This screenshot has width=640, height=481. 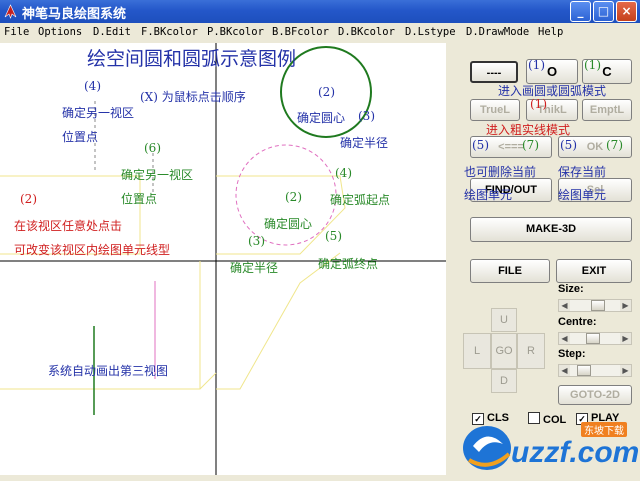 I want to click on step-slider: ◀ ▶, so click(x=595, y=370).